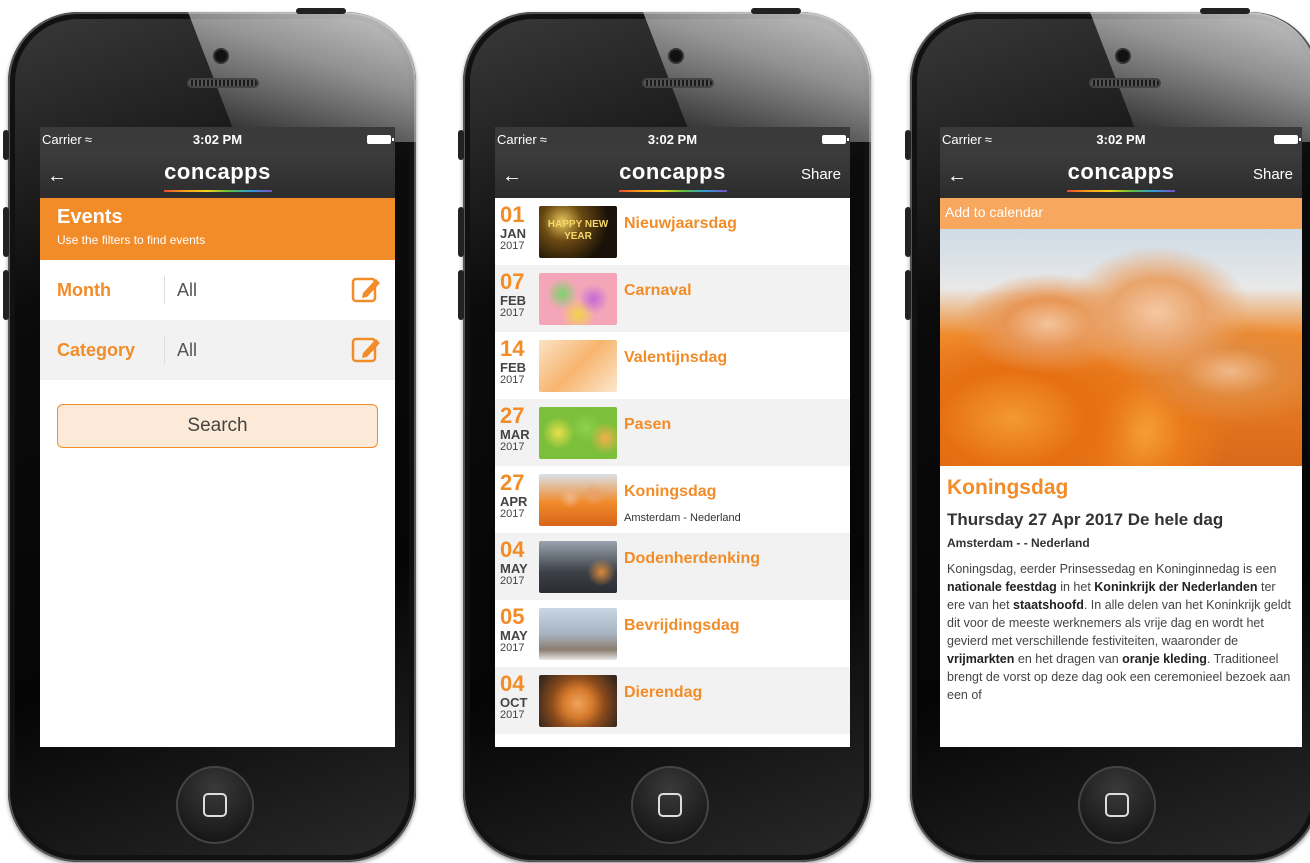 This screenshot has height=863, width=1310. I want to click on event-name: Dierendag, so click(663, 692).